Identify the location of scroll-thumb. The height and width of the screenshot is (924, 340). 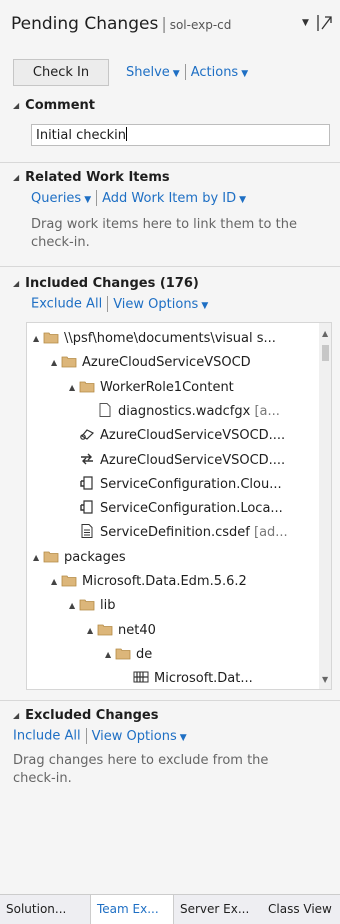
(325, 353).